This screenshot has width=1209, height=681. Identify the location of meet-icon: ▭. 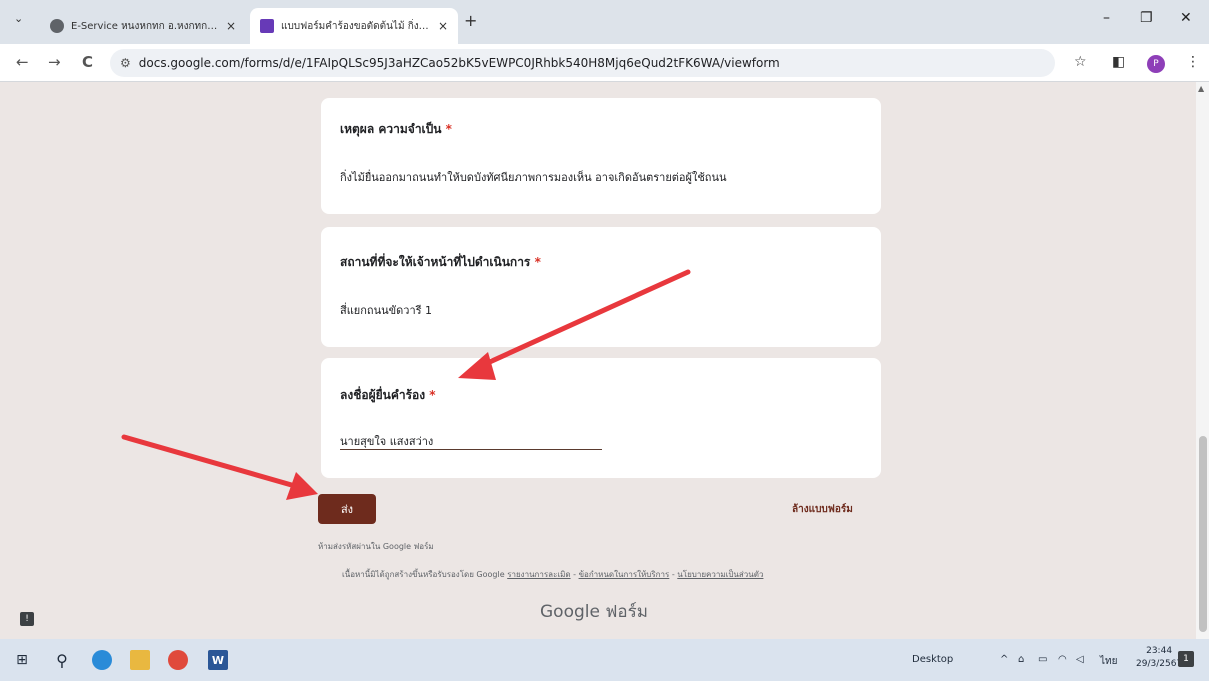
(1042, 659).